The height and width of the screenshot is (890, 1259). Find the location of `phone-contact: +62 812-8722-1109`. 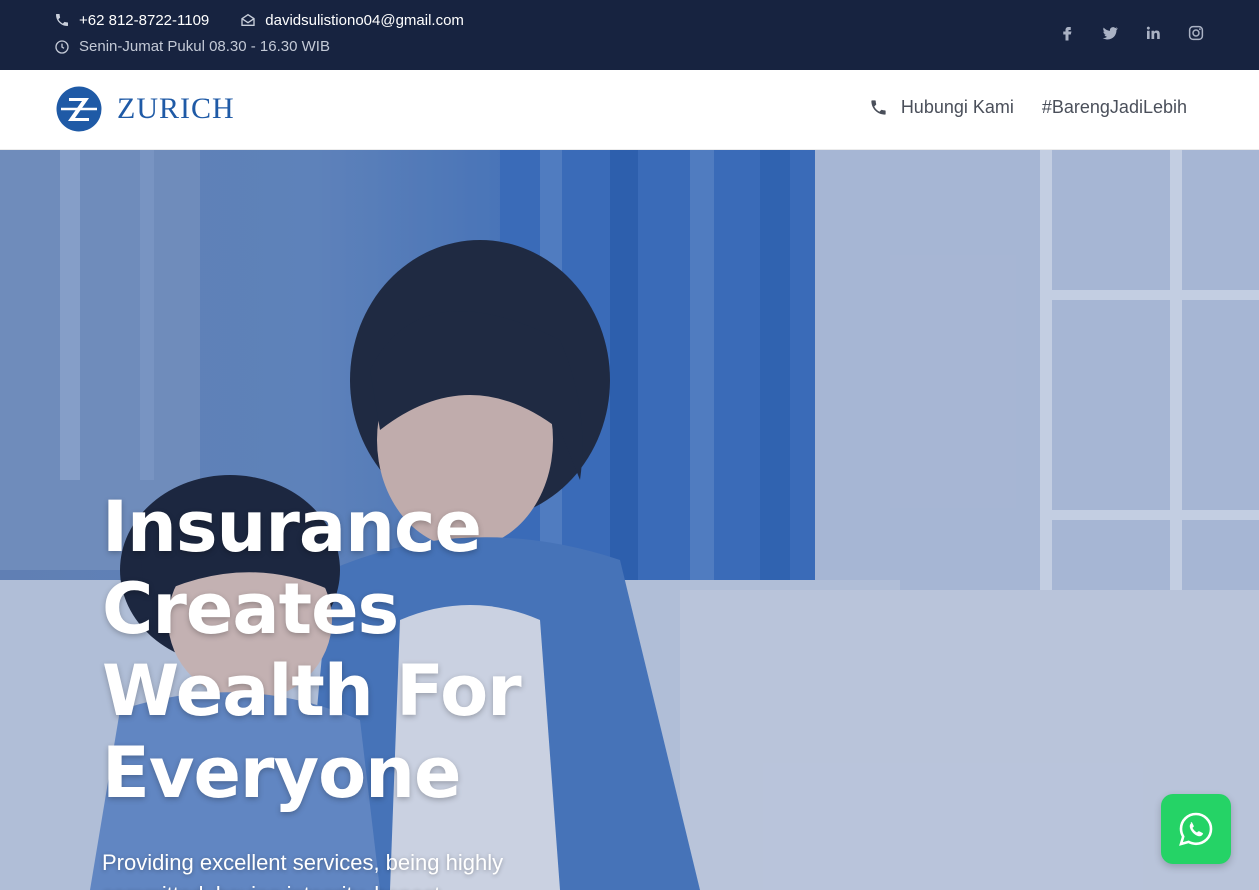

phone-contact: +62 812-8722-1109 is located at coordinates (131, 20).